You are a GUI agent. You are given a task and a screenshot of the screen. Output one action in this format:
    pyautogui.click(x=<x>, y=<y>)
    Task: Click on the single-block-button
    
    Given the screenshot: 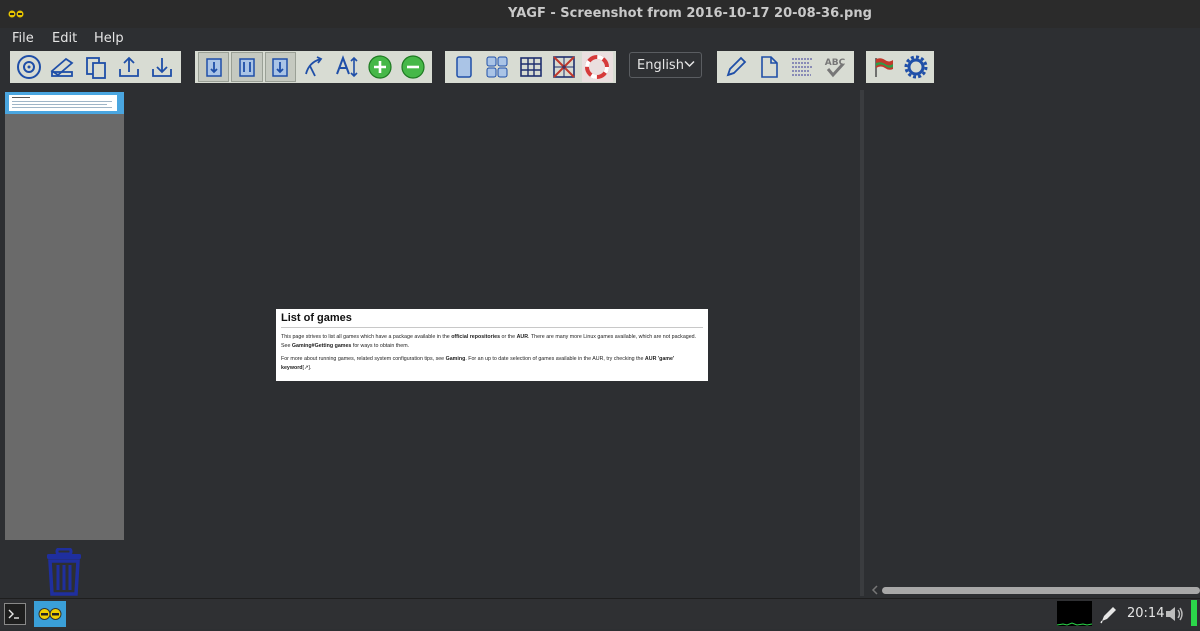 What is the action you would take?
    pyautogui.click(x=463, y=67)
    